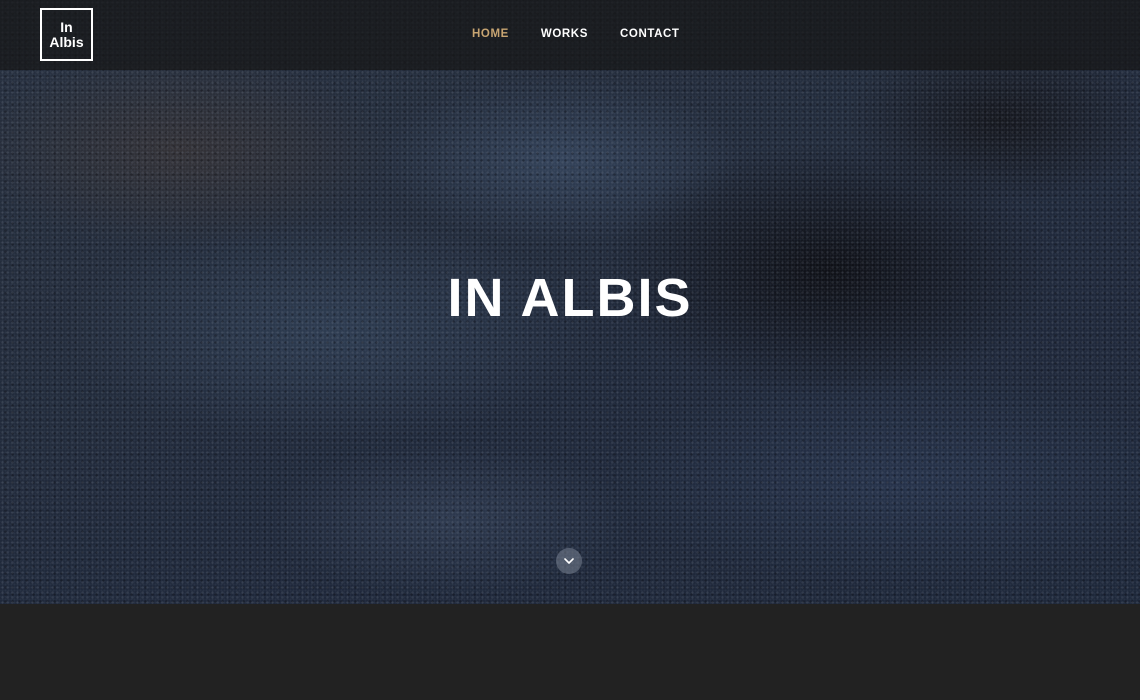 Image resolution: width=1140 pixels, height=700 pixels. What do you see at coordinates (650, 34) in the screenshot?
I see `nav-item-contact: CONTACT` at bounding box center [650, 34].